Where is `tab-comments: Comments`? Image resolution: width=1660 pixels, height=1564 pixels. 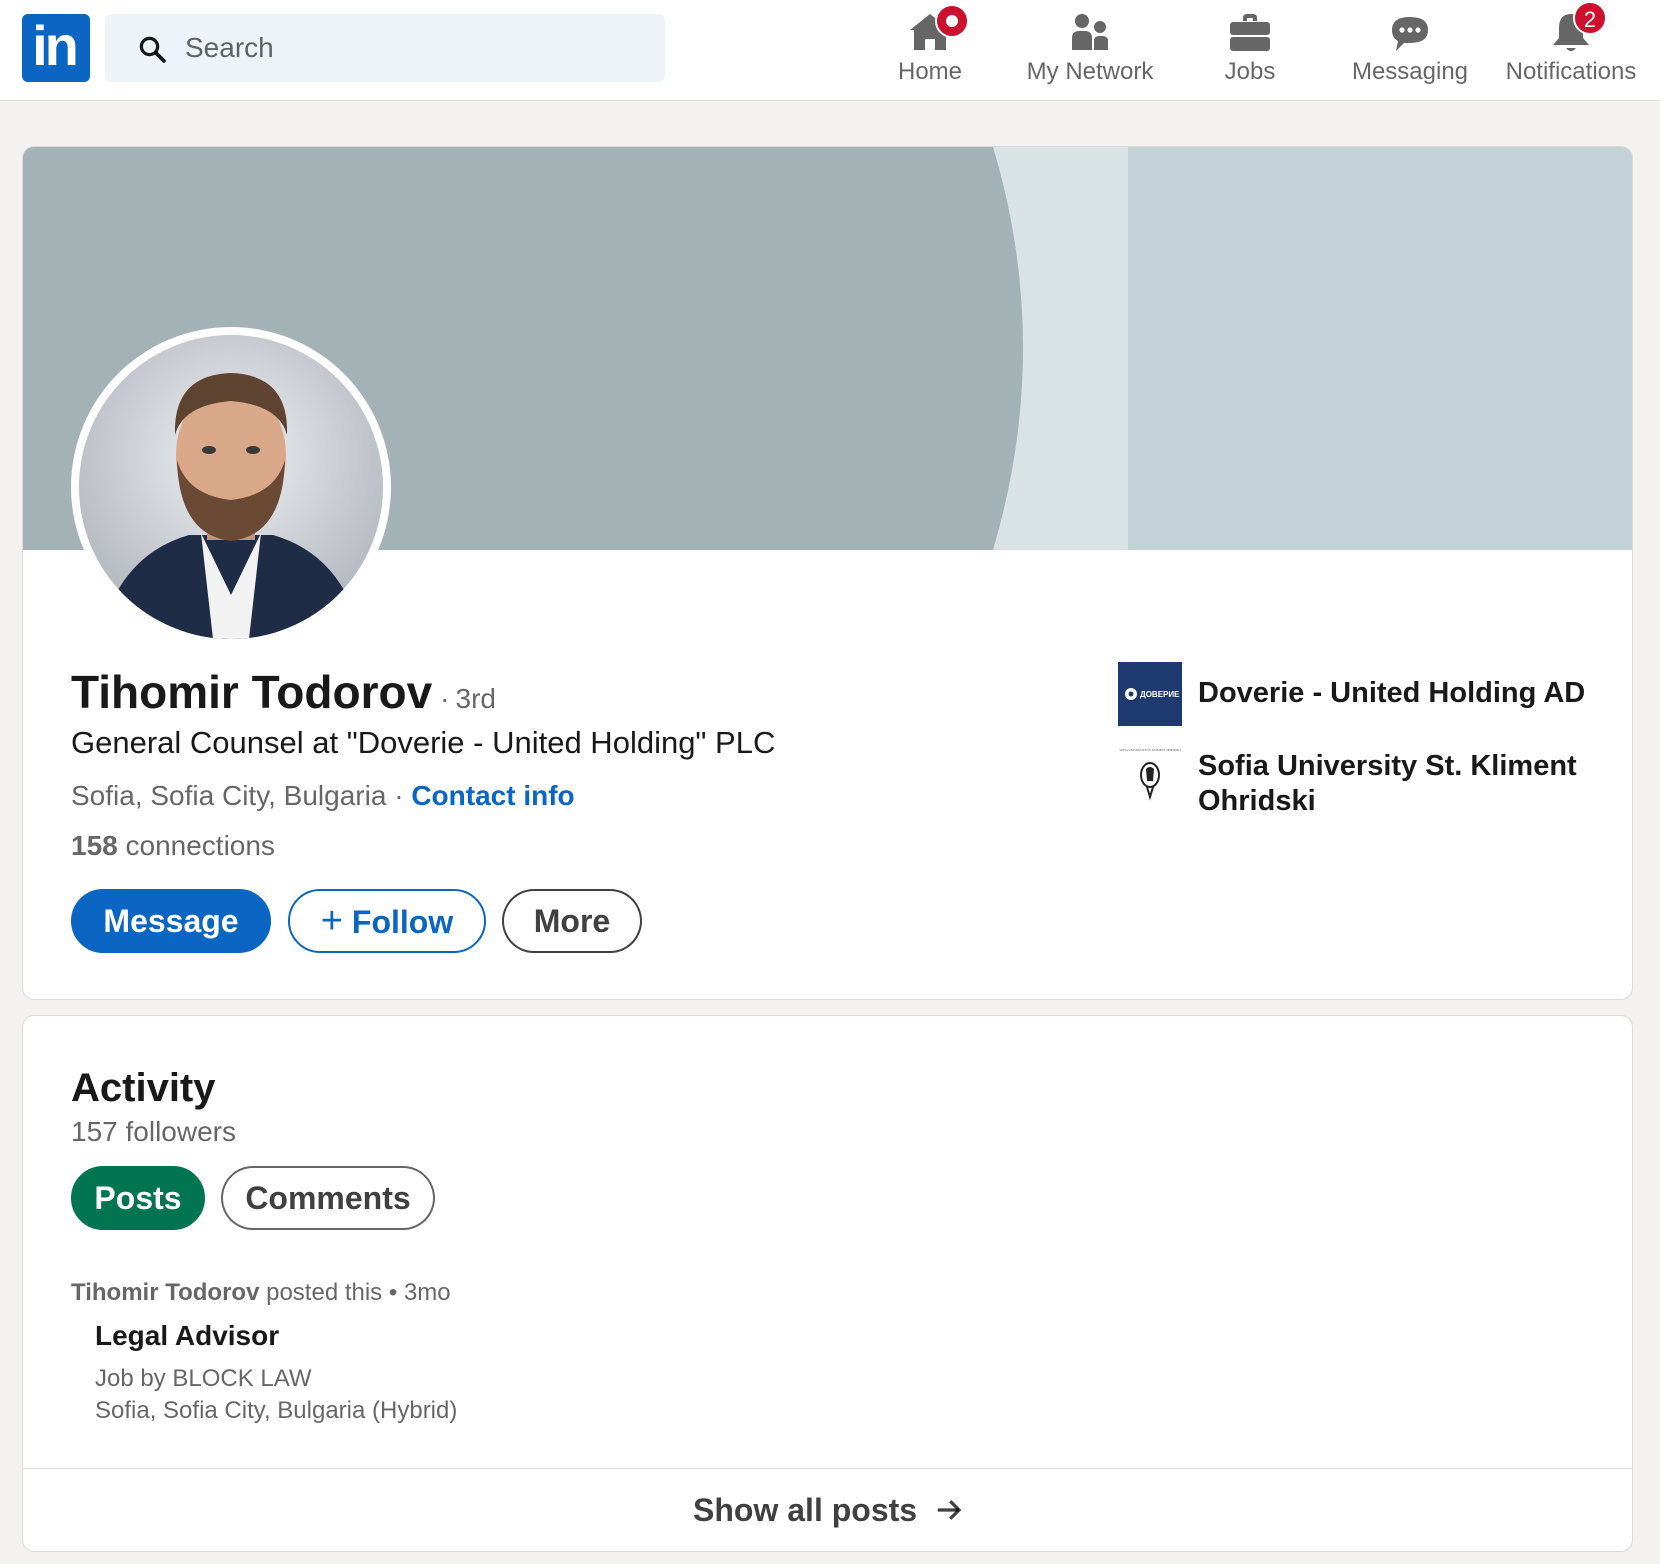 tab-comments: Comments is located at coordinates (328, 1198).